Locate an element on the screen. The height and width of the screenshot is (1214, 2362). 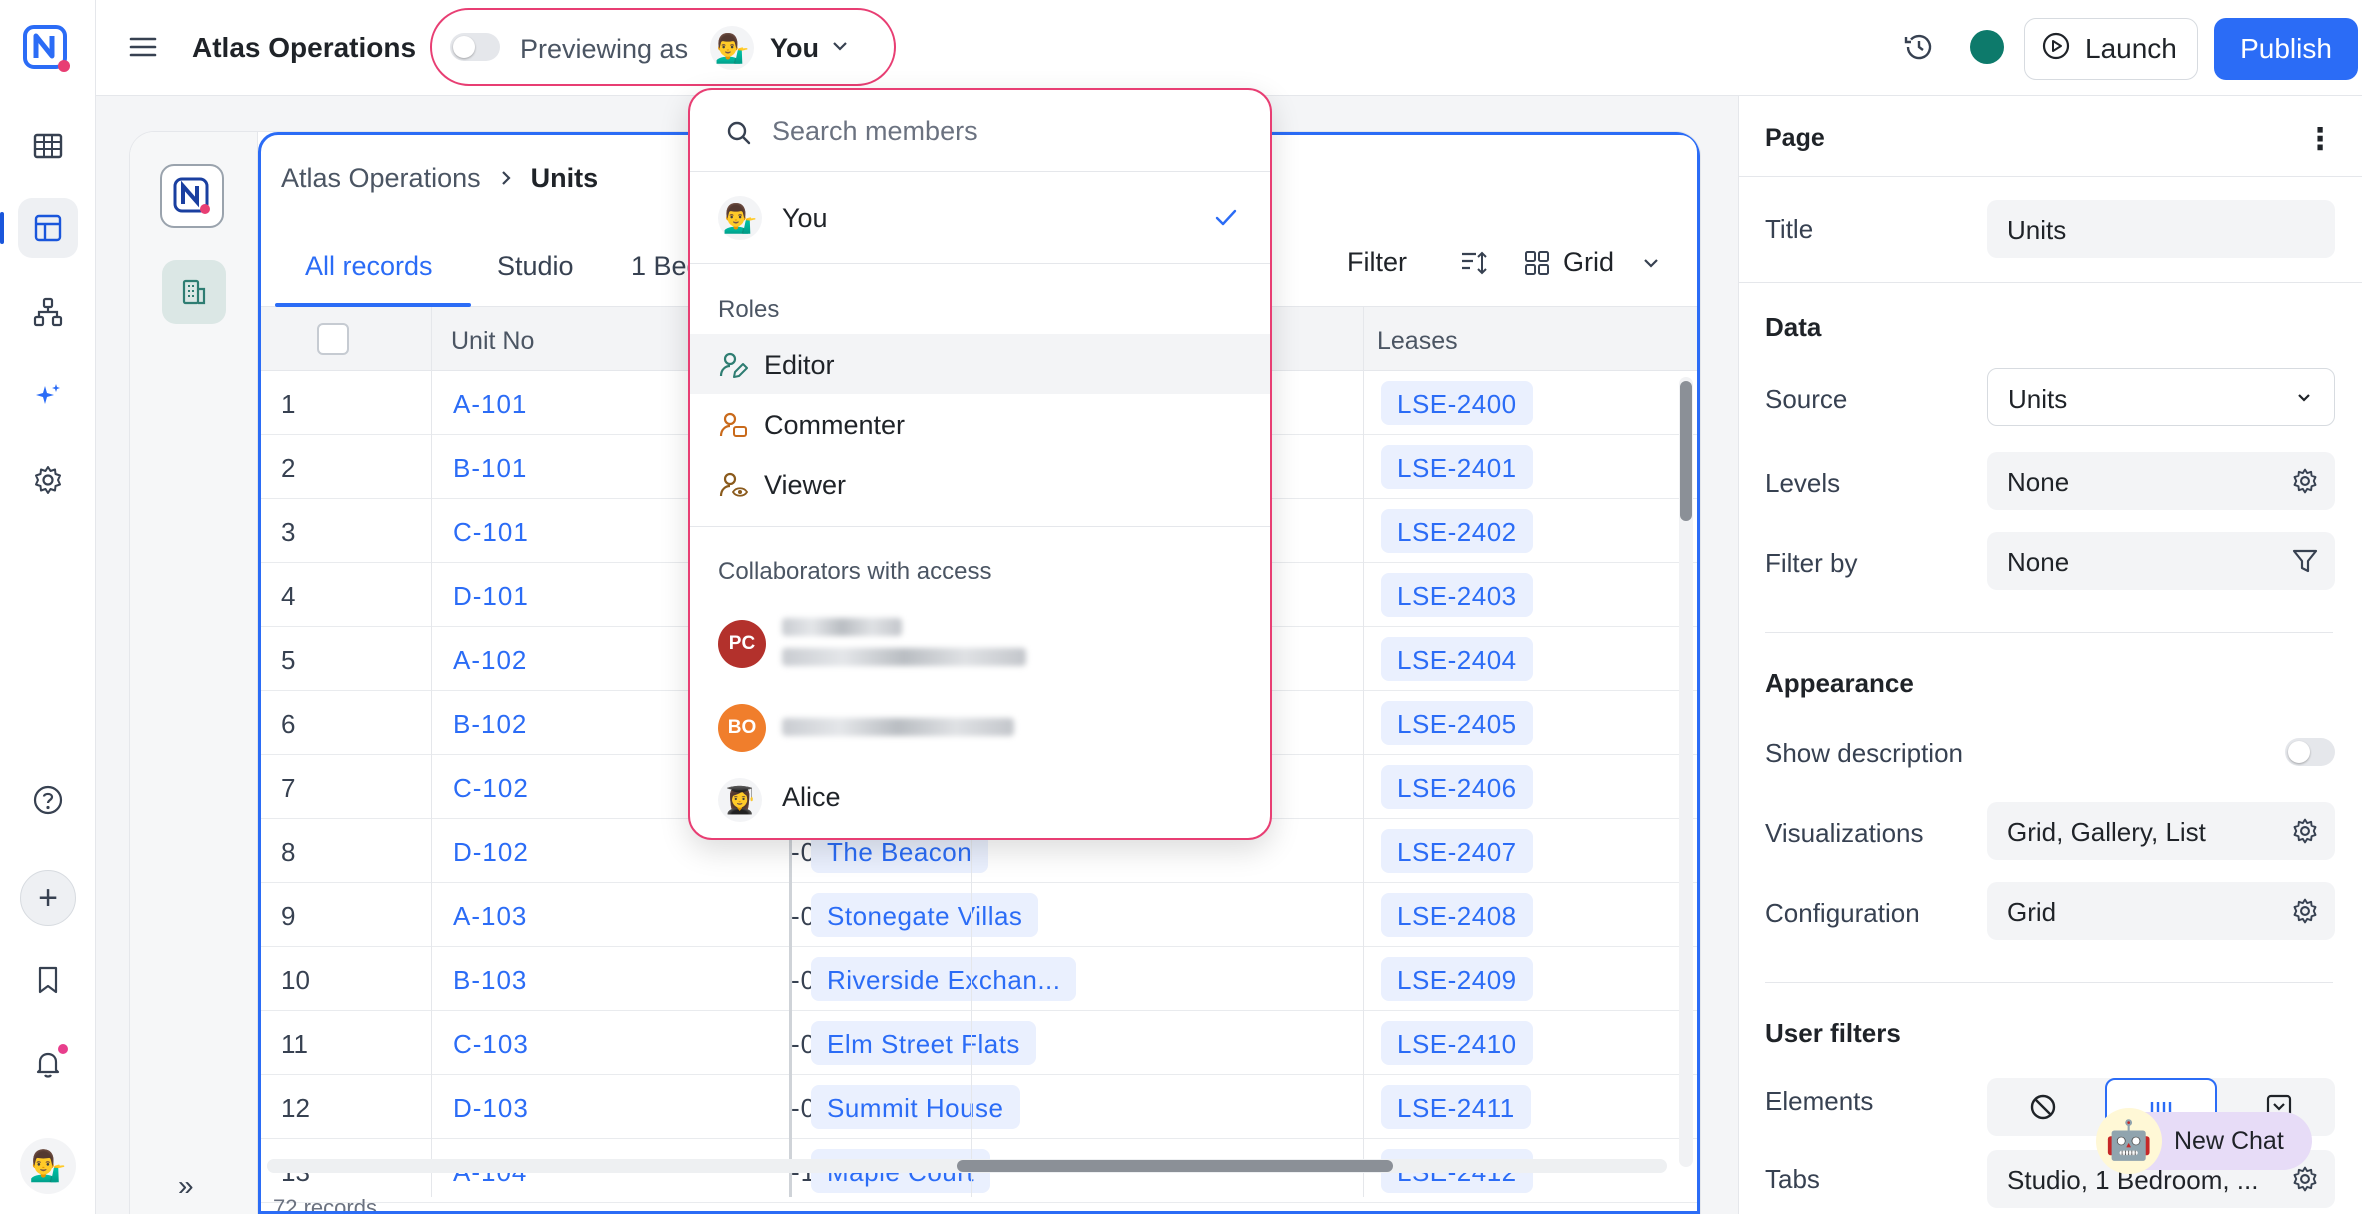
title-field: Units is located at coordinates (2161, 229).